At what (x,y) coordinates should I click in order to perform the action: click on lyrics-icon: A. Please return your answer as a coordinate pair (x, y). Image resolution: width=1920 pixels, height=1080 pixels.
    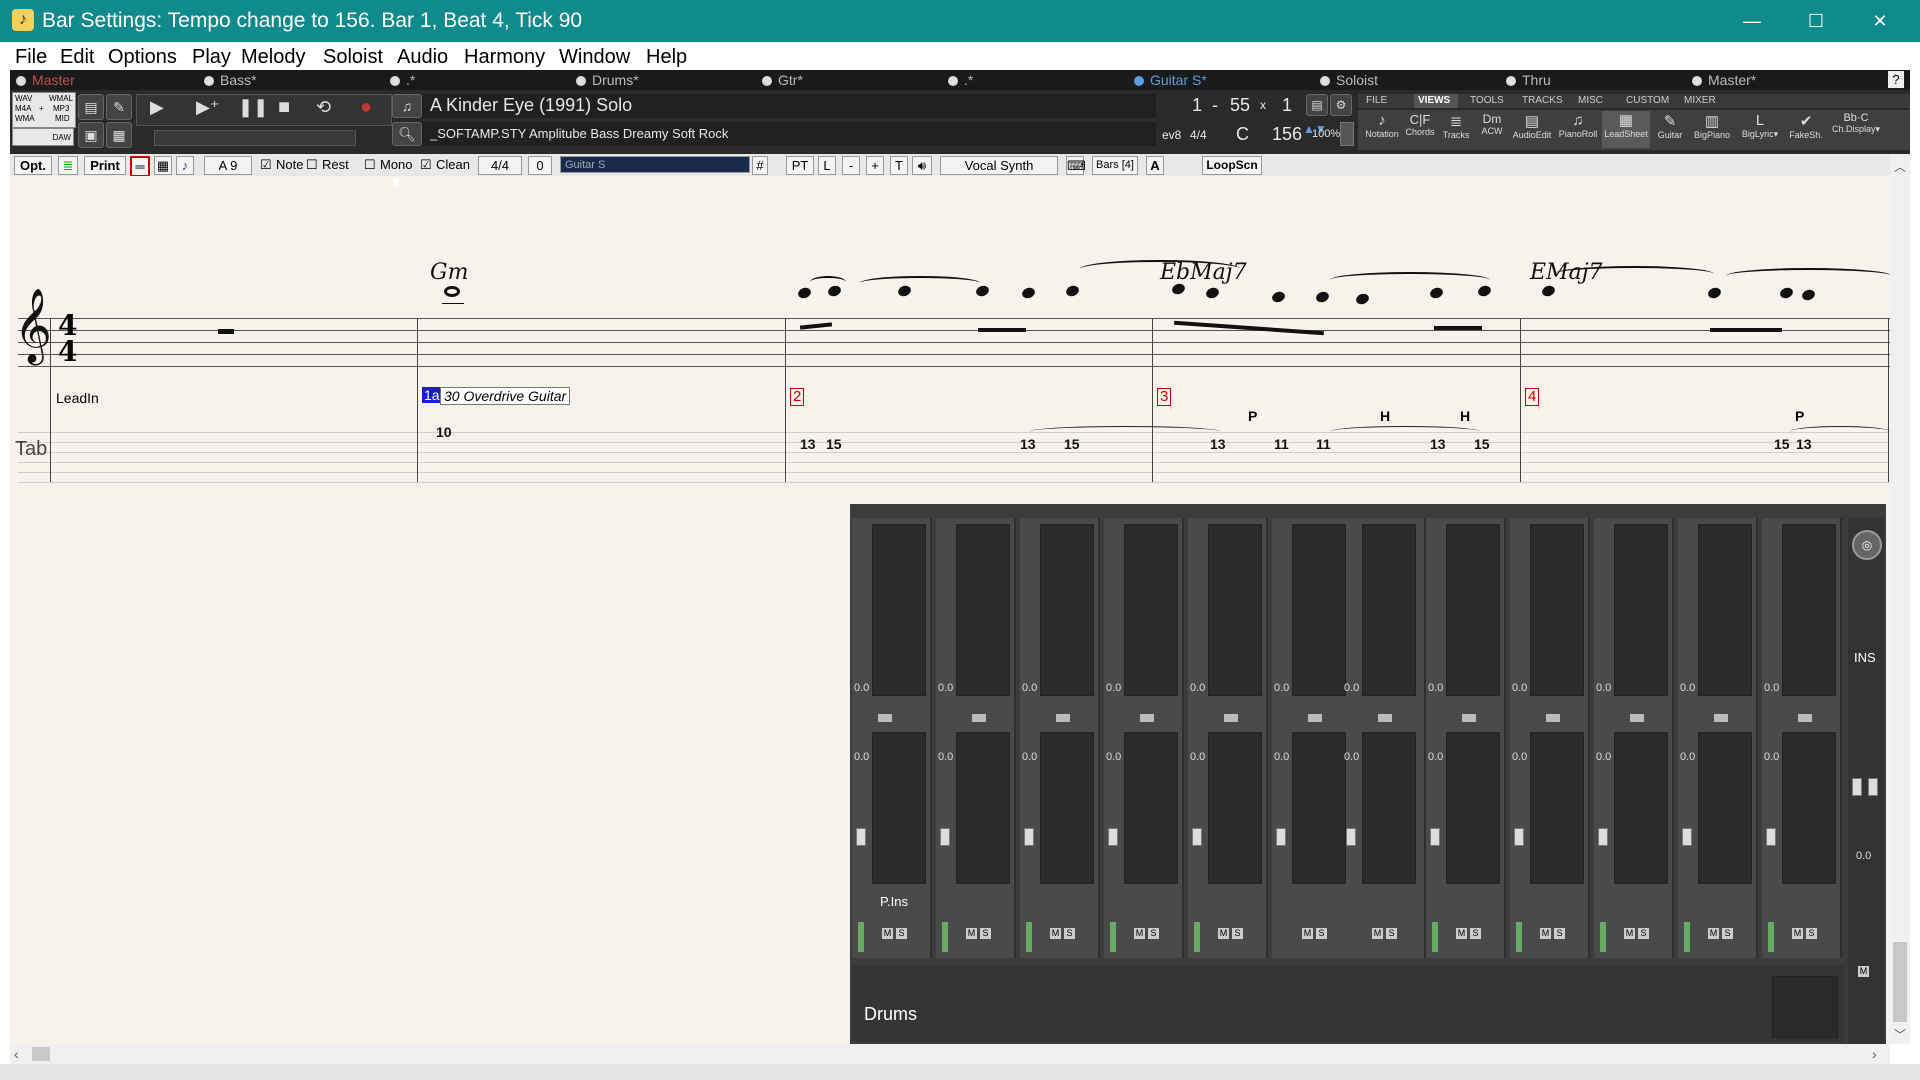
    Looking at the image, I should click on (1155, 165).